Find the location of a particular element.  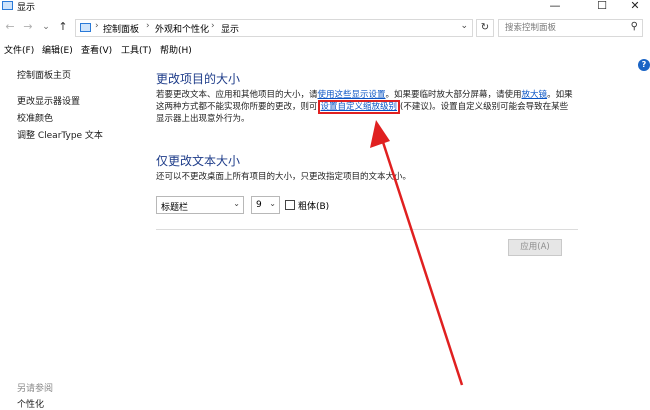

annotation-arrow is located at coordinates (417, 253).